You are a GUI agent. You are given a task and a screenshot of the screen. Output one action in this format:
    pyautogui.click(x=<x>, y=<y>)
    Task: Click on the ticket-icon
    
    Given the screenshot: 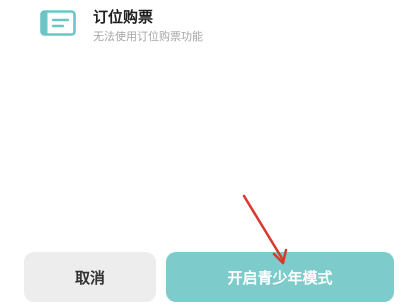 What is the action you would take?
    pyautogui.click(x=58, y=23)
    